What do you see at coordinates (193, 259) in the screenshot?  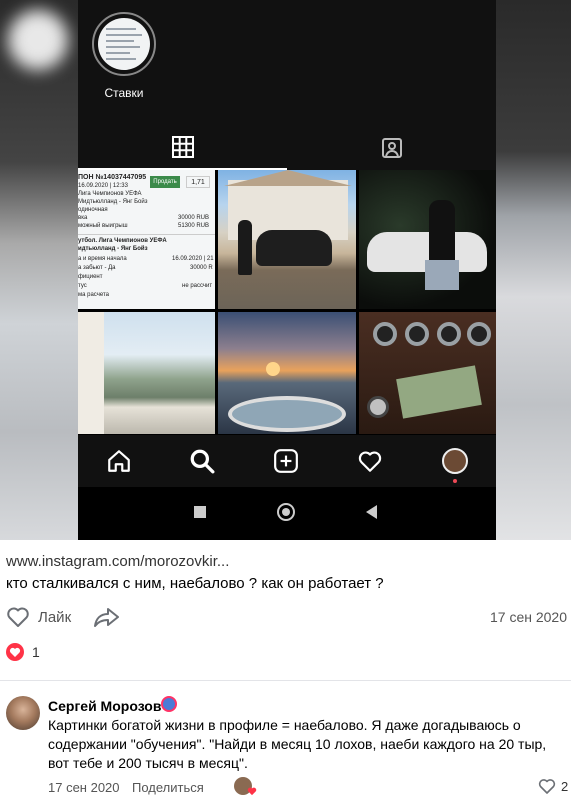 I see `ticket-start-value: 16.09.2020 | 21` at bounding box center [193, 259].